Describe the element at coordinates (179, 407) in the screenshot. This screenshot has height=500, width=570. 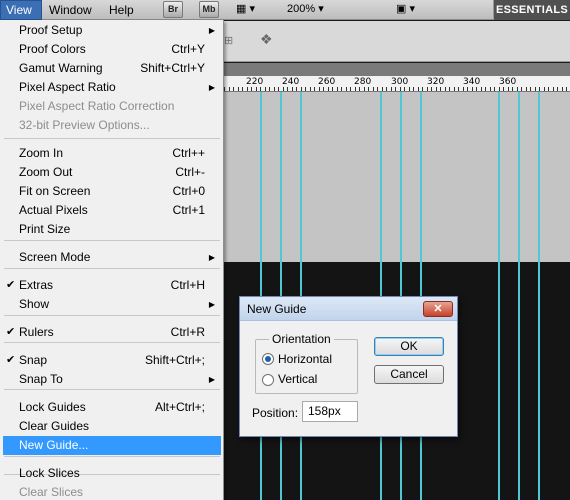
I see `menu-item-shortcut: Alt+Ctrl+;` at that location.